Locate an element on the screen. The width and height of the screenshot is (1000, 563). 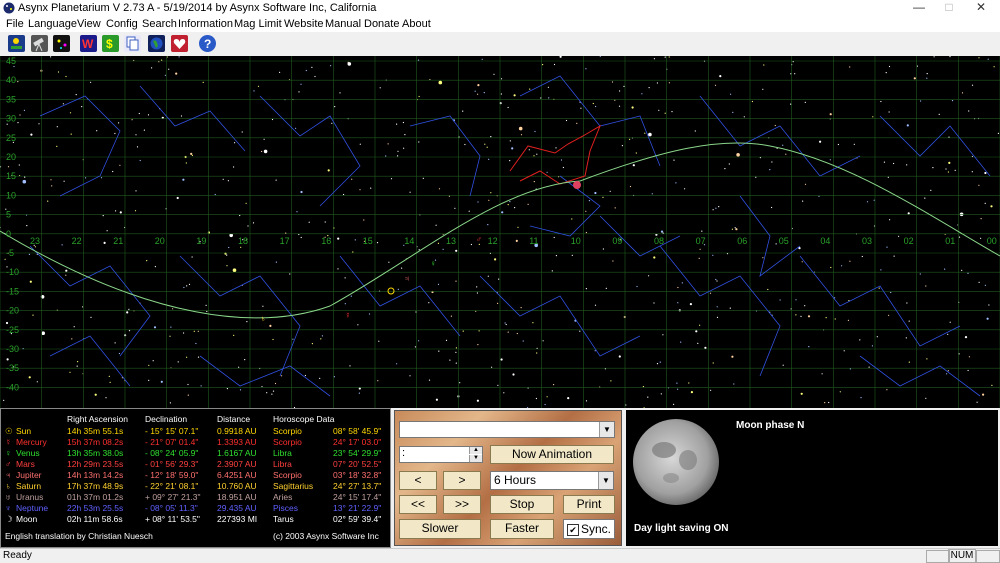
planet-symbol-icon: ♃ is located at coordinates (8, 475).